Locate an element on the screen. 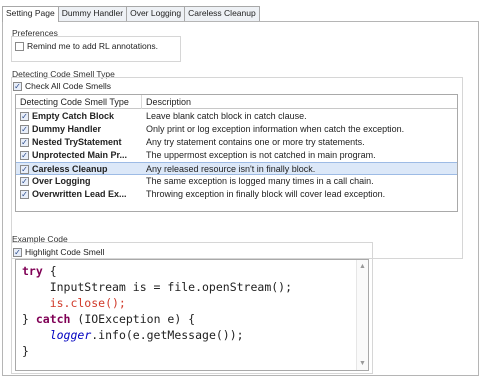 The height and width of the screenshot is (378, 481). smell-type-cell: ✓ Empty Catch Block is located at coordinates (81, 116).